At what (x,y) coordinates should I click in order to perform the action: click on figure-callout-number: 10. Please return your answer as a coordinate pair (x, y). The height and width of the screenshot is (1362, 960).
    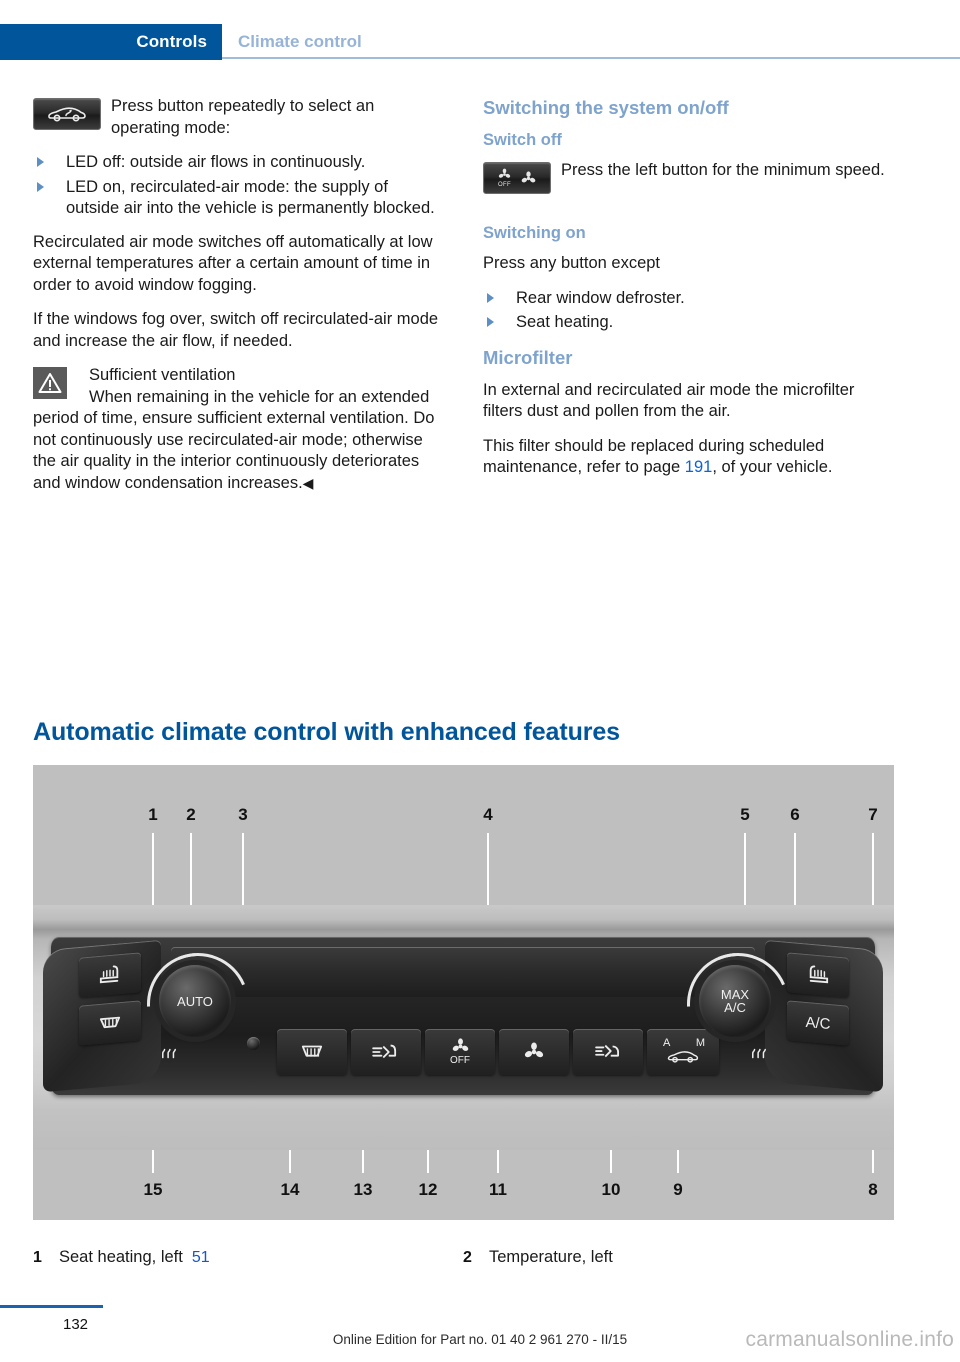
    Looking at the image, I should click on (611, 1189).